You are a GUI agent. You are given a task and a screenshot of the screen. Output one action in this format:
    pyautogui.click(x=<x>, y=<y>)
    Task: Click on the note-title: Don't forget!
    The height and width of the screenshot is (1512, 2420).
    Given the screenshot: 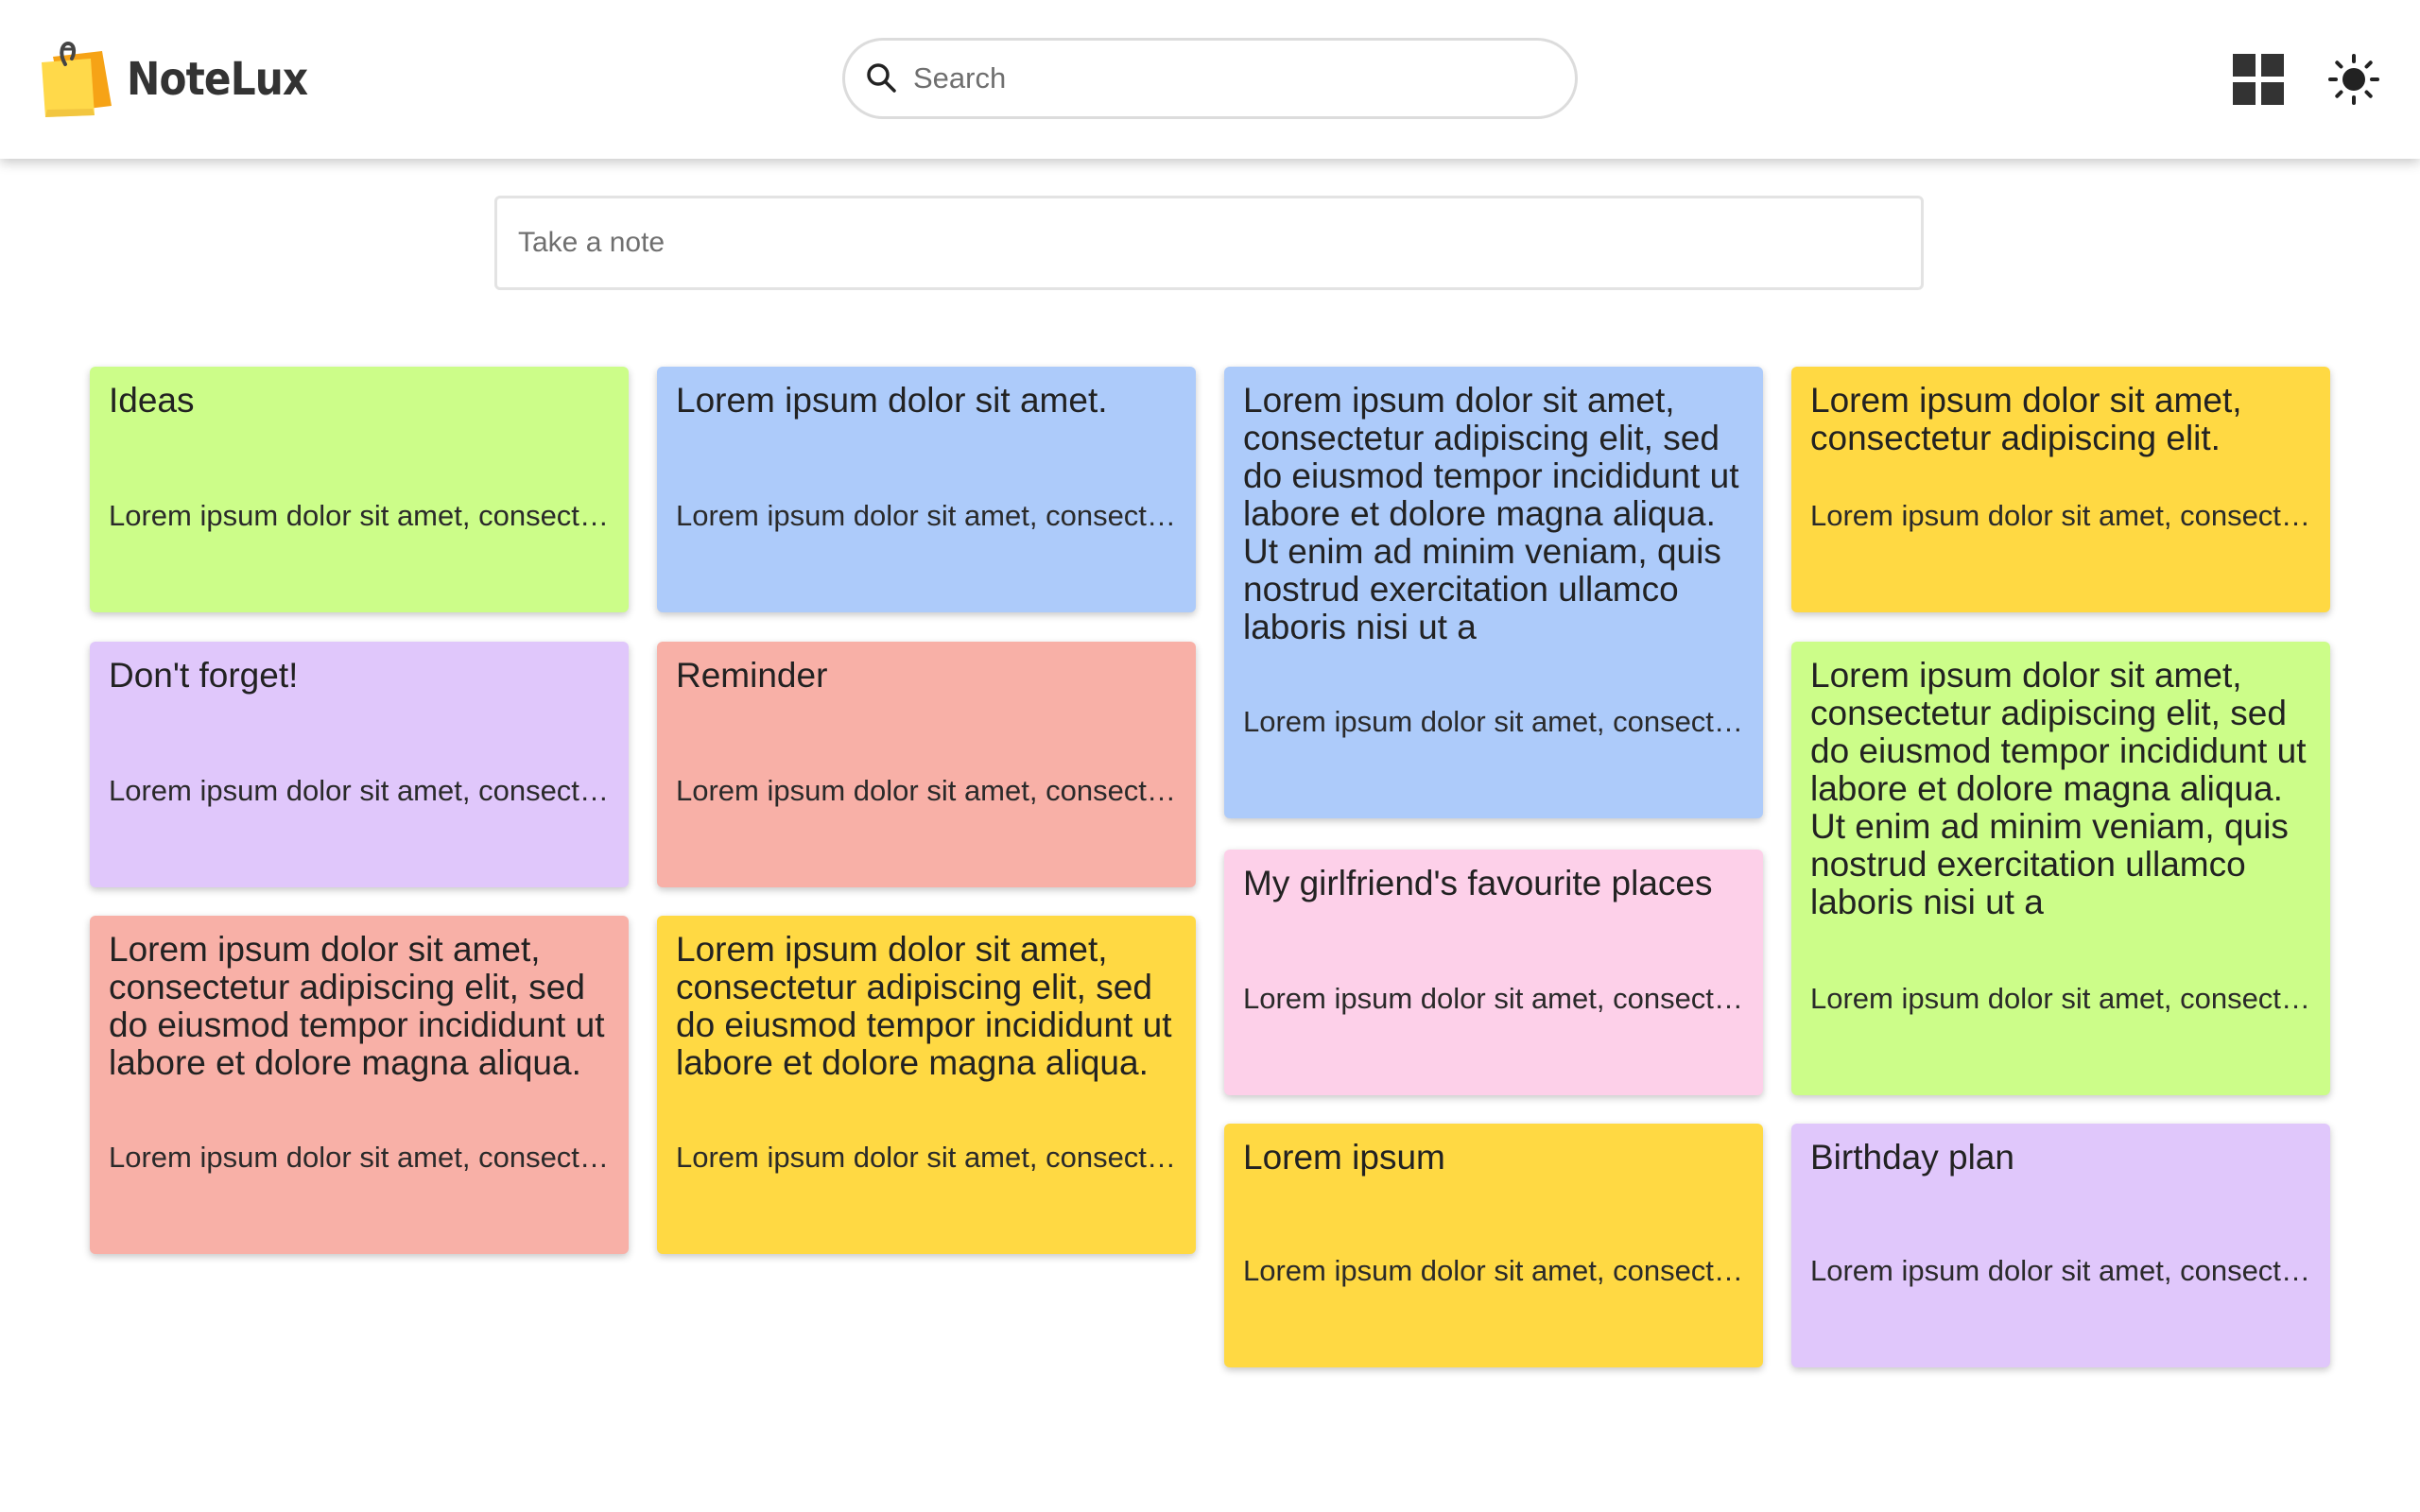 What is the action you would take?
    pyautogui.click(x=204, y=675)
    